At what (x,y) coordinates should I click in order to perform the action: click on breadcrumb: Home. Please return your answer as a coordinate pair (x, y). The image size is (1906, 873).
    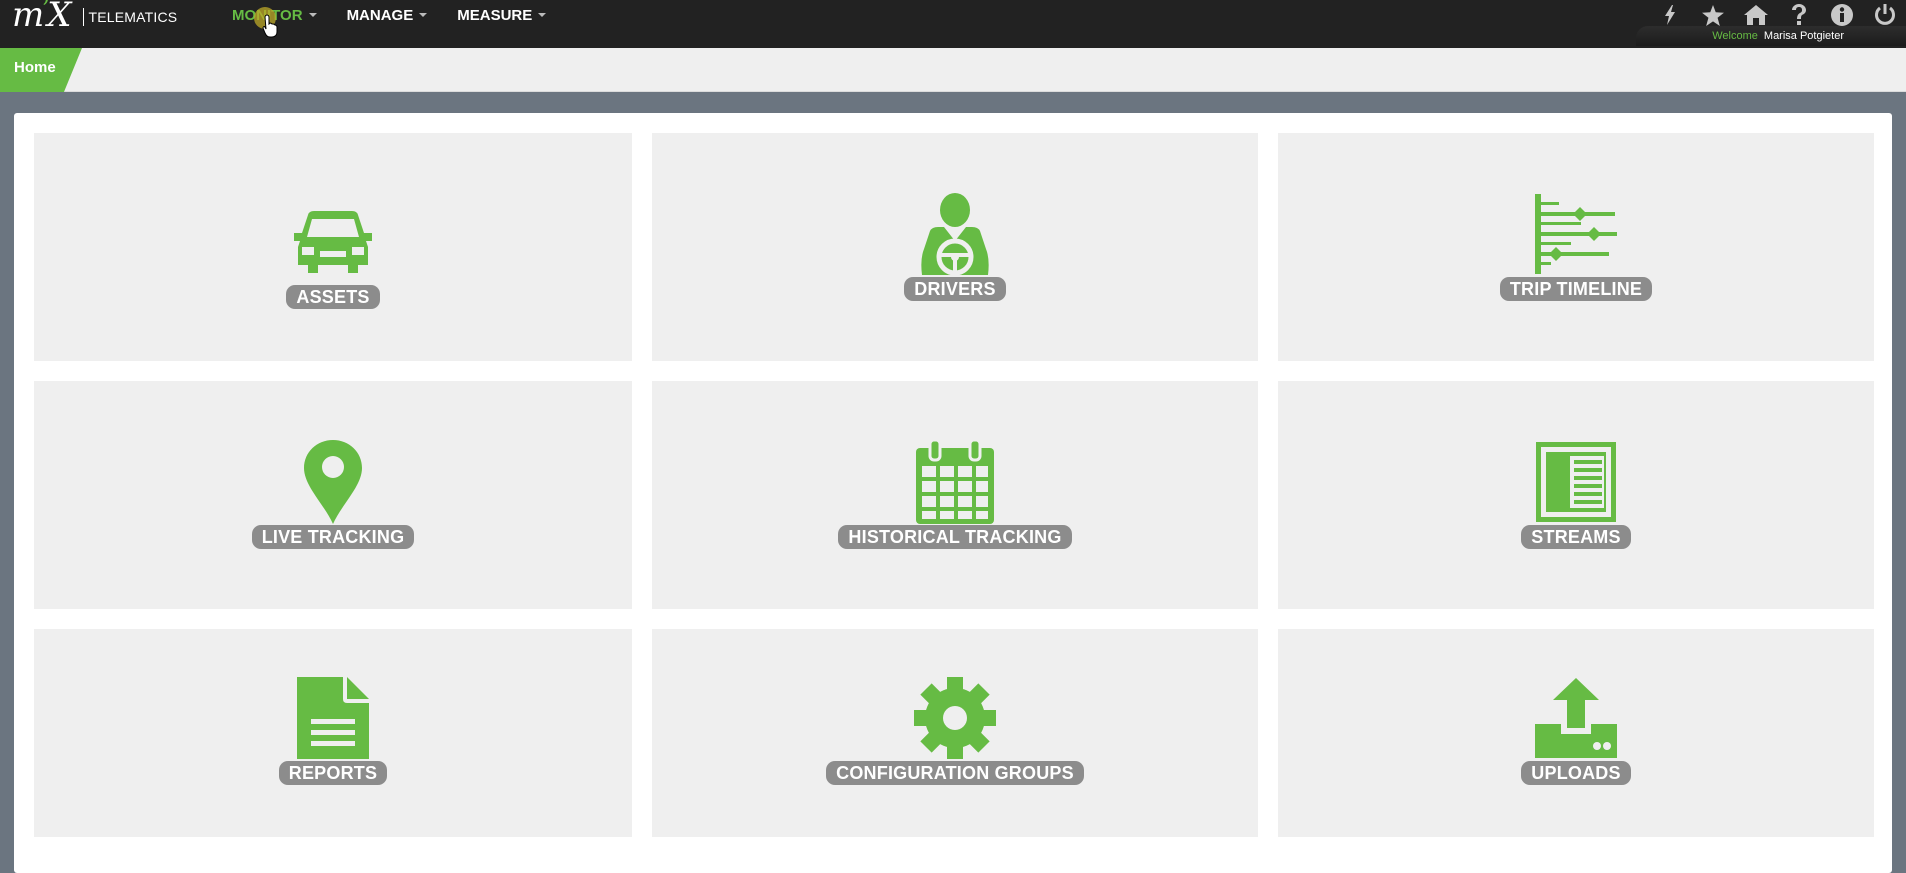
    Looking at the image, I should click on (953, 70).